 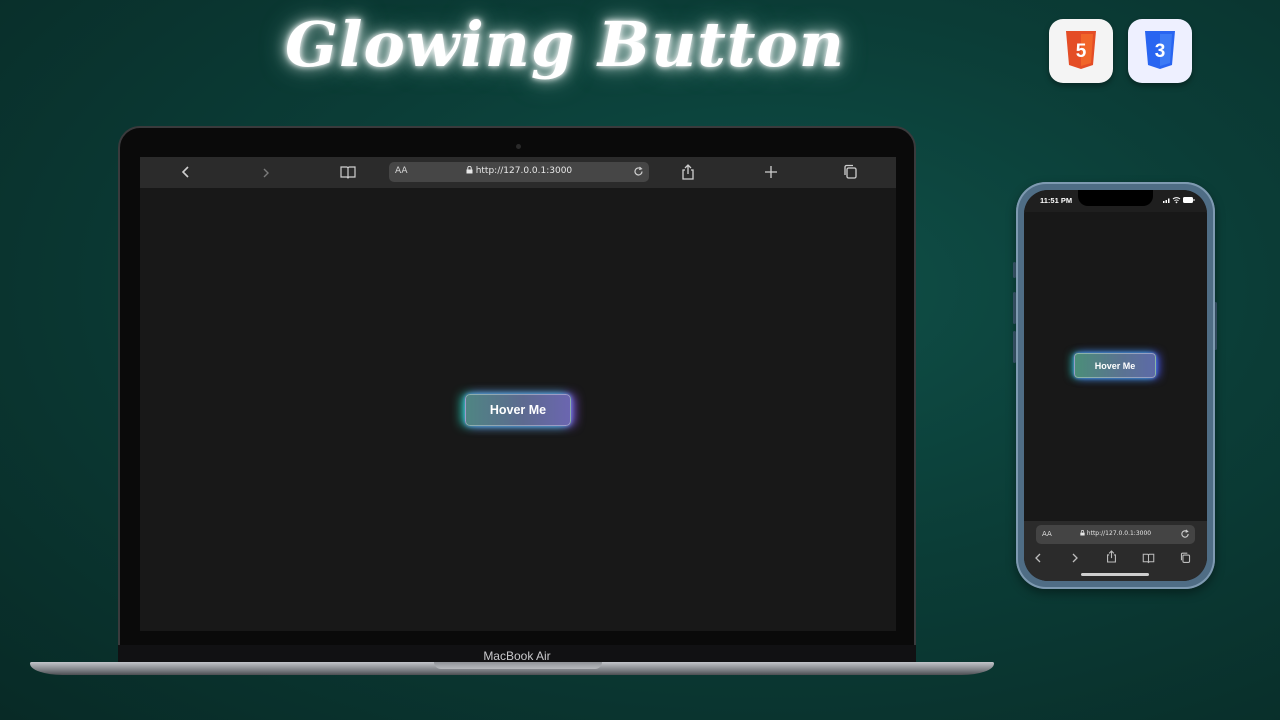 I want to click on phone-notch, so click(x=1115, y=198).